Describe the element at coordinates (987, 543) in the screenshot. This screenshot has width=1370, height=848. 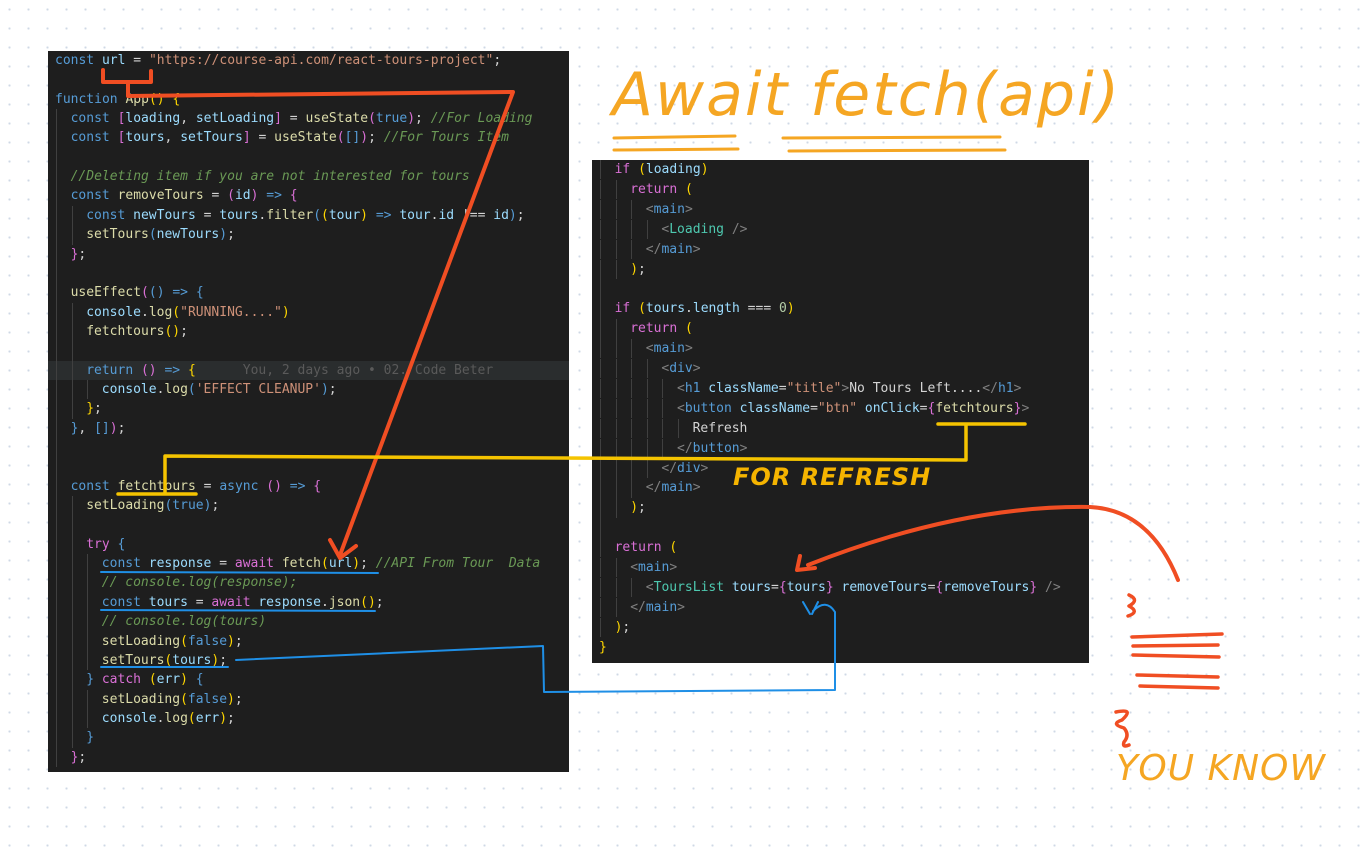
I see `red-arrow-return` at that location.